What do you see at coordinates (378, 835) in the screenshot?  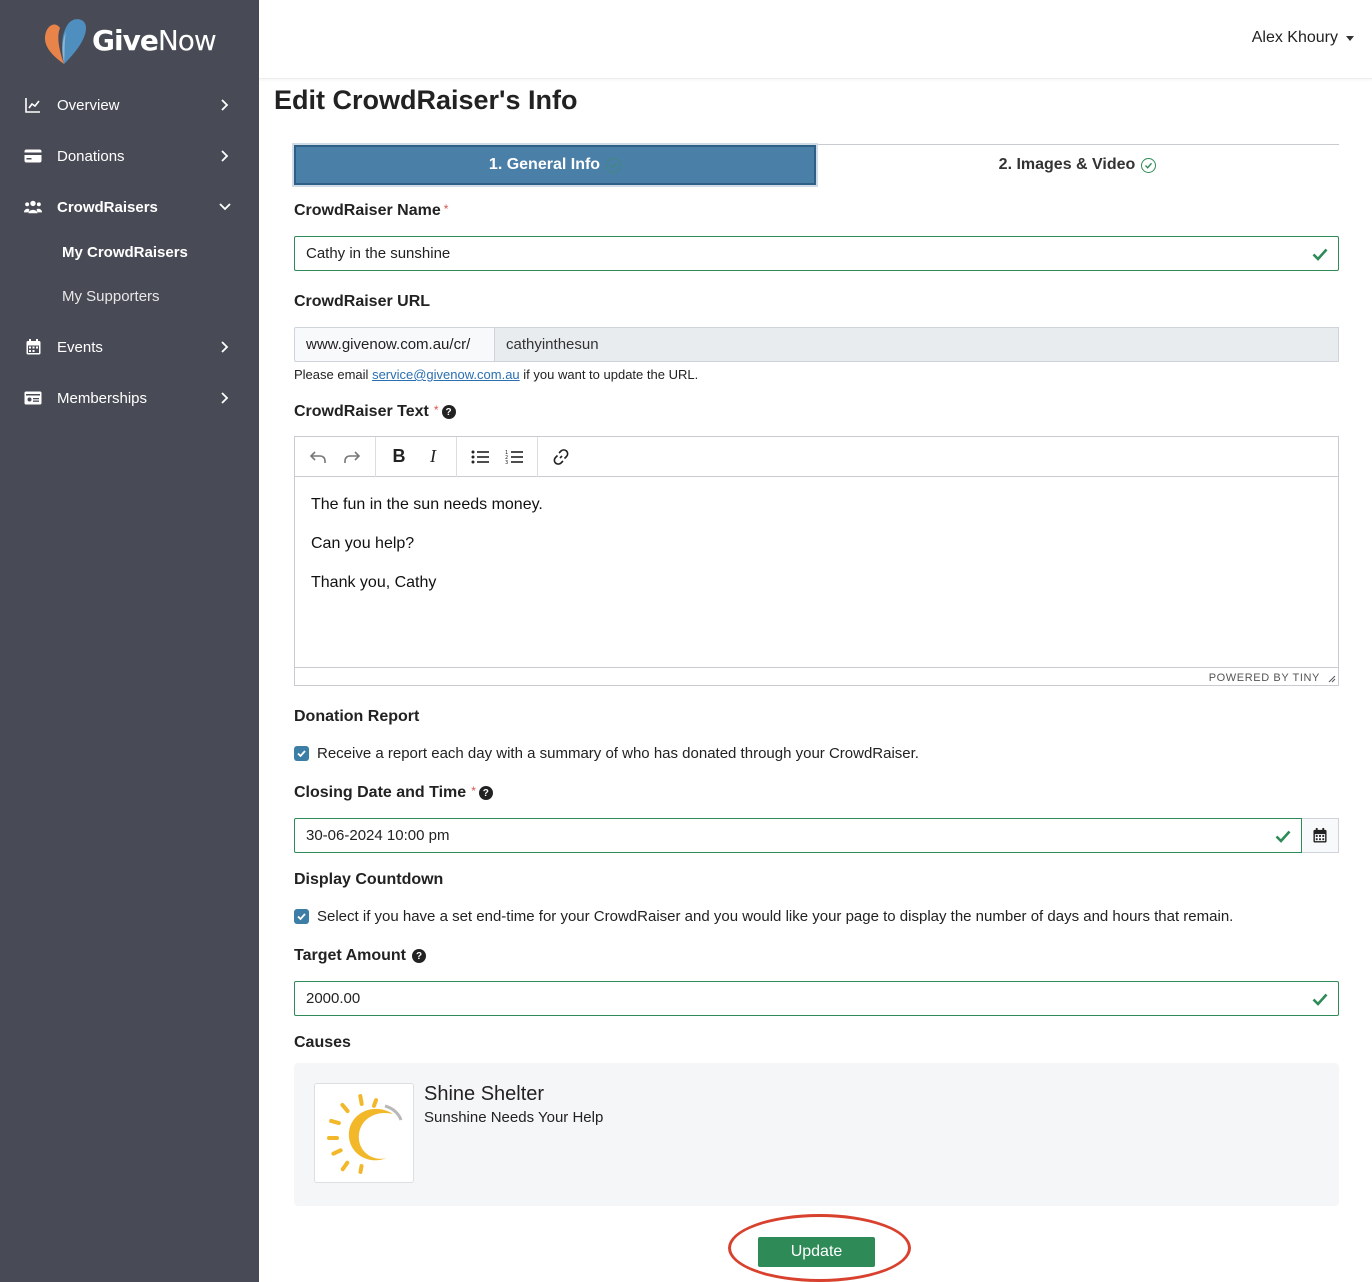 I see `input-value: 30-06-2024 10:00 pm` at bounding box center [378, 835].